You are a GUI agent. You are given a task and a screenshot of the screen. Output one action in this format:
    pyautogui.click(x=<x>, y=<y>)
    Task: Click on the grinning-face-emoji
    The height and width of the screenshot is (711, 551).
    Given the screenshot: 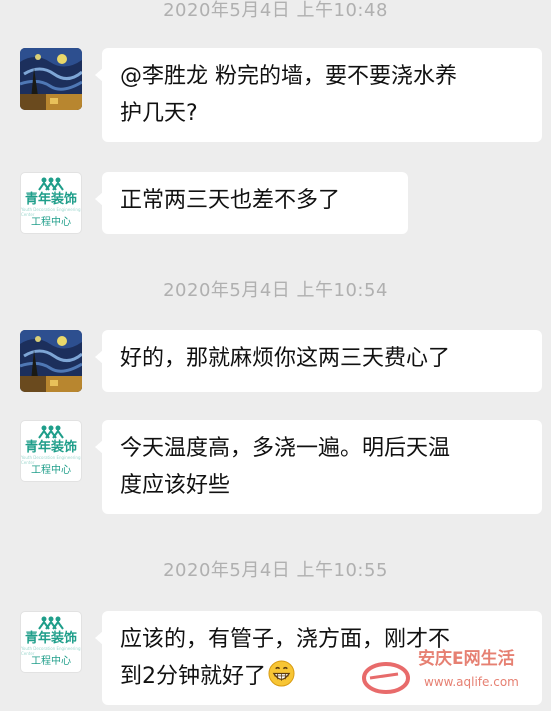 What is the action you would take?
    pyautogui.click(x=281, y=673)
    